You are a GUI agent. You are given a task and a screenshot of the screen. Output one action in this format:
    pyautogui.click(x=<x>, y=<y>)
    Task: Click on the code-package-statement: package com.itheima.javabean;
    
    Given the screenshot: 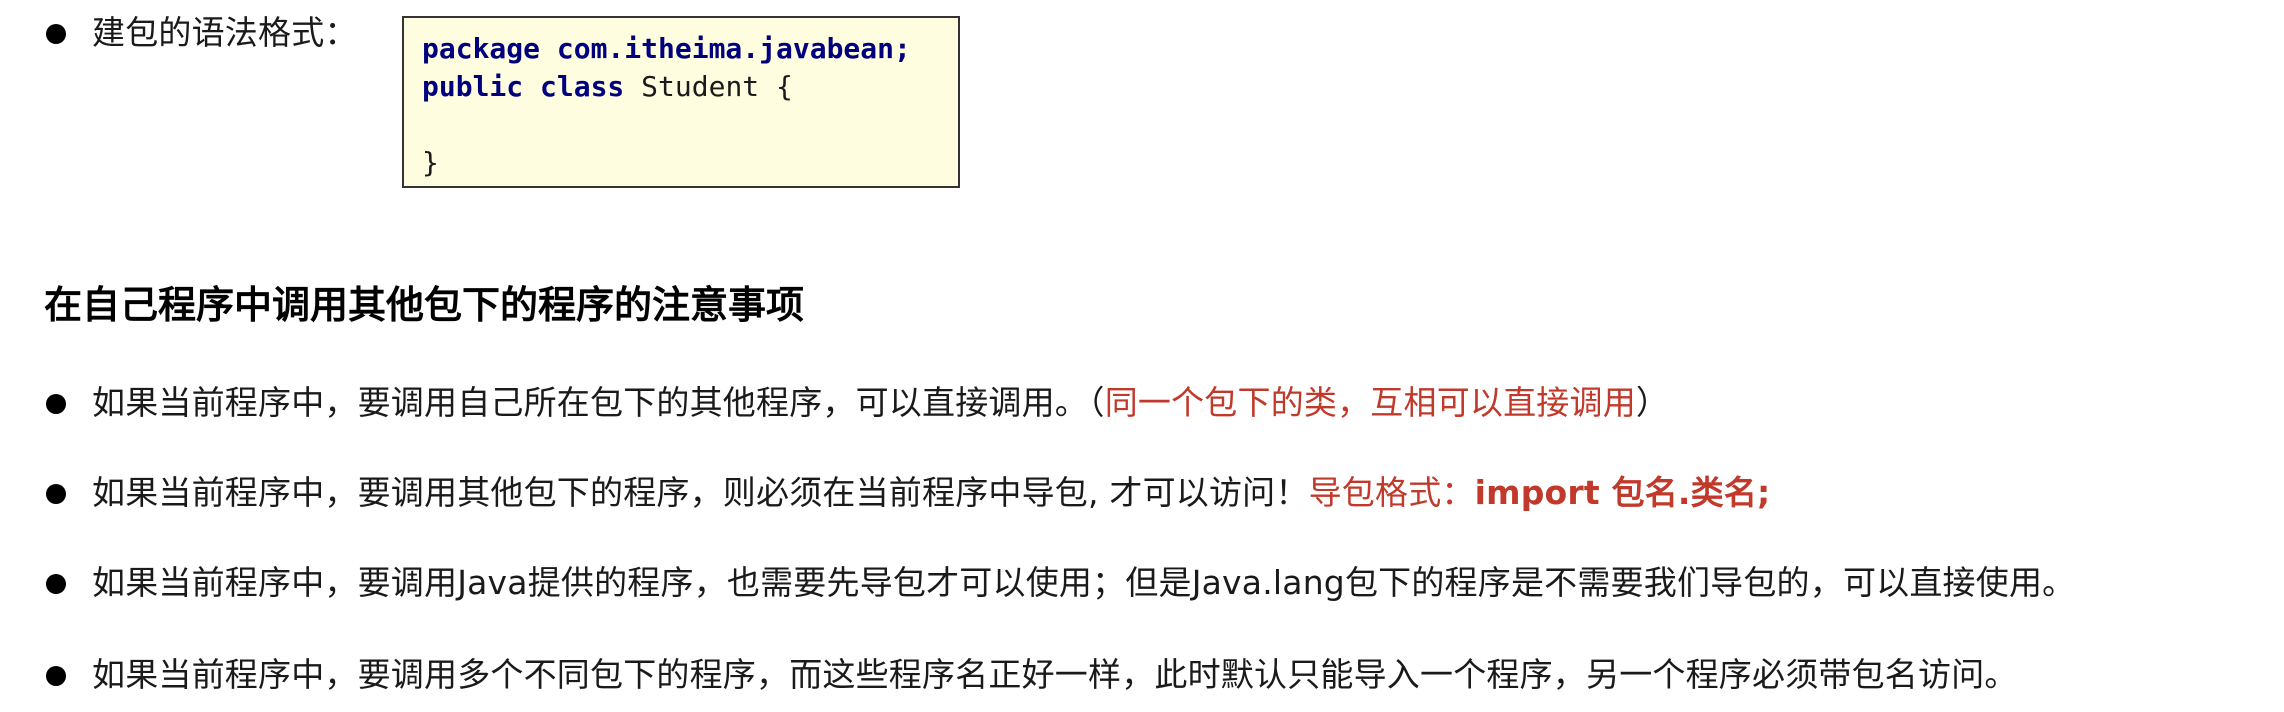 What is the action you would take?
    pyautogui.click(x=666, y=48)
    